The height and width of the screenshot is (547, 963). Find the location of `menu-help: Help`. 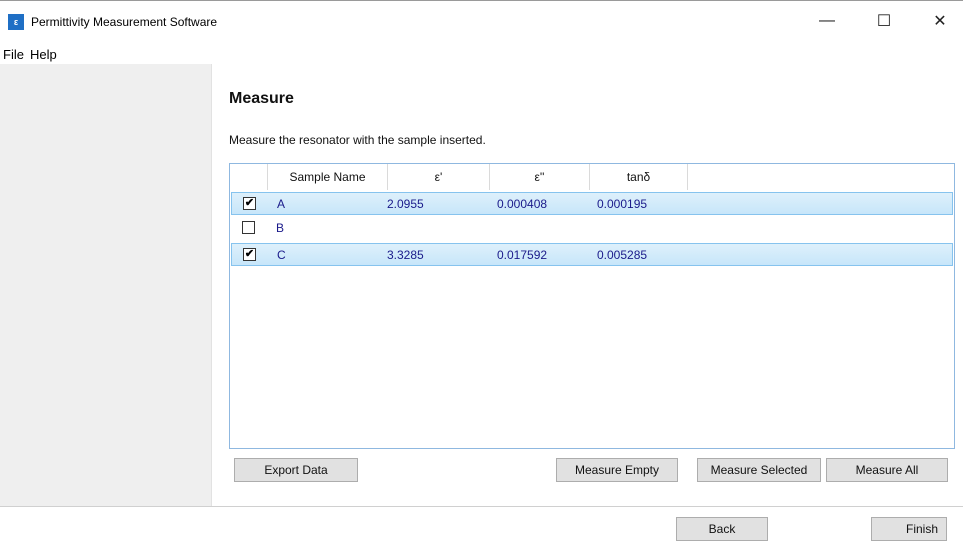

menu-help: Help is located at coordinates (43, 54).